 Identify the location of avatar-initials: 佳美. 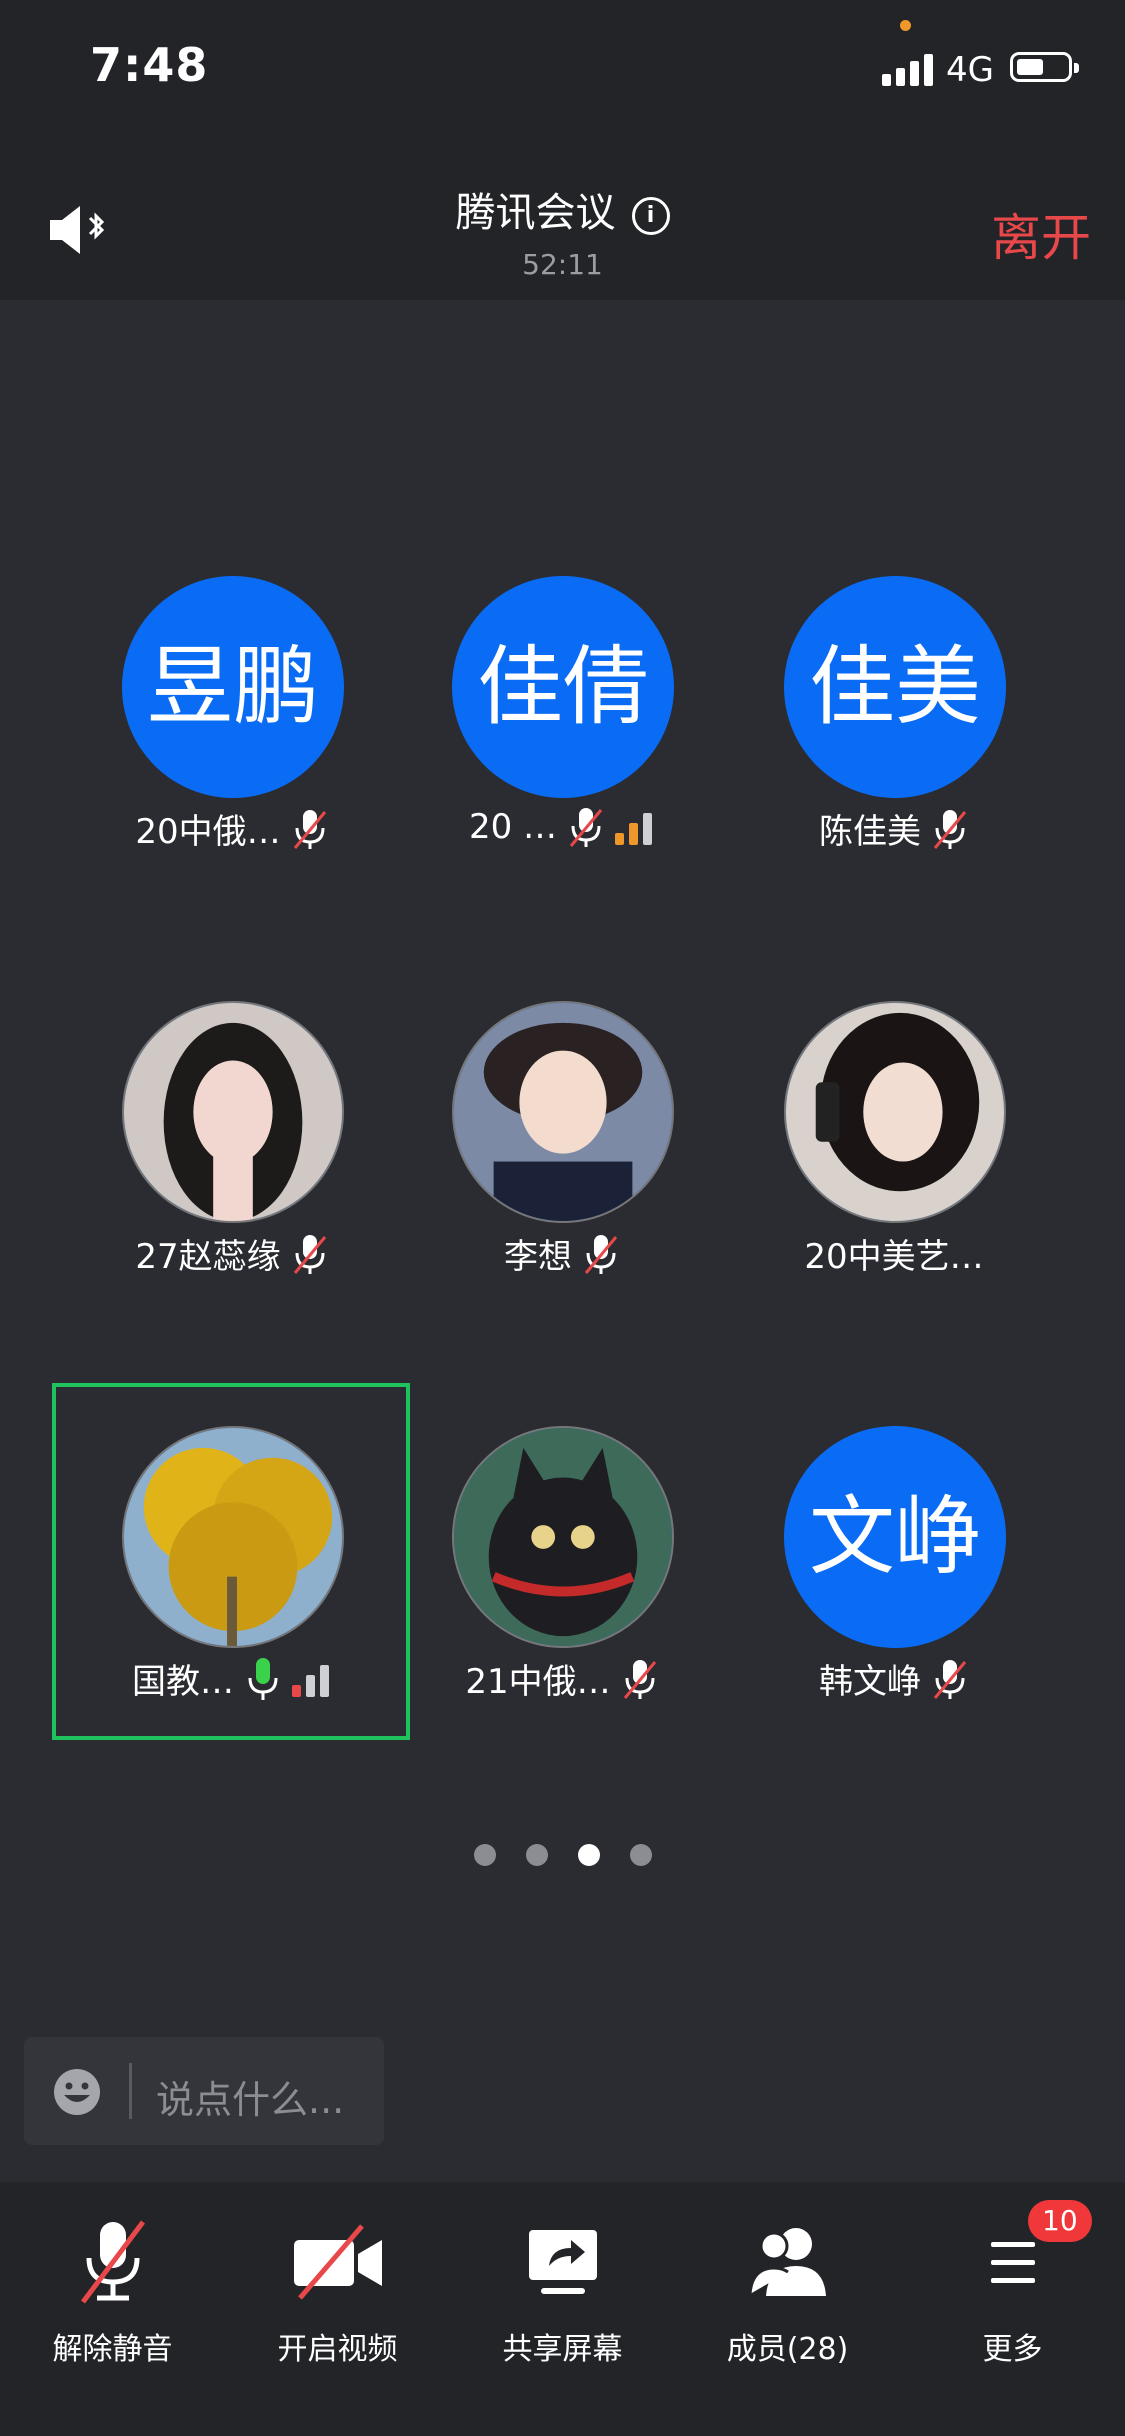
(895, 687).